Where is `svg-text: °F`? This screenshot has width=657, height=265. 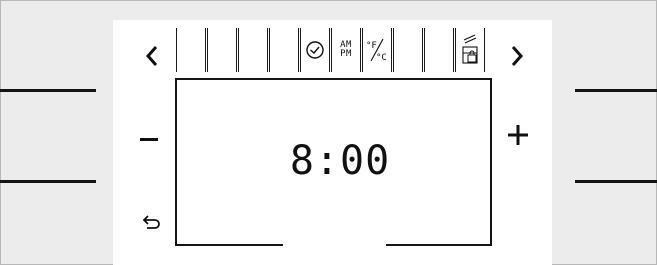 svg-text: °F is located at coordinates (371, 46).